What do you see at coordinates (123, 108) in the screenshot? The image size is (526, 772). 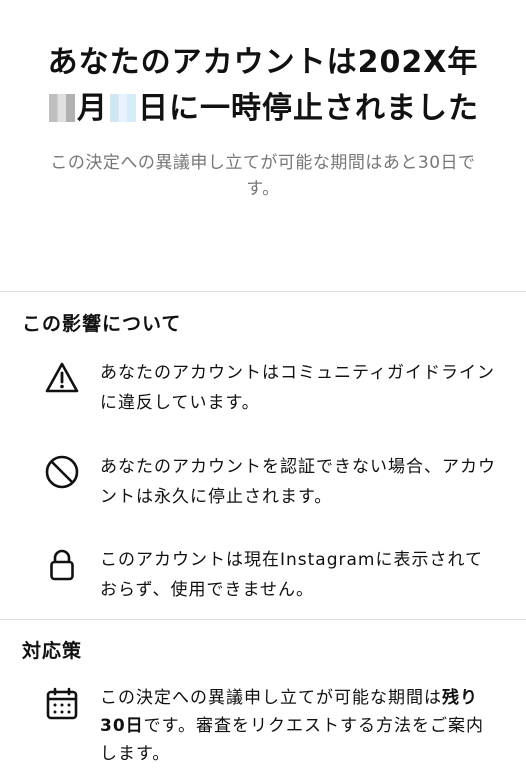 I see `redacted-day` at bounding box center [123, 108].